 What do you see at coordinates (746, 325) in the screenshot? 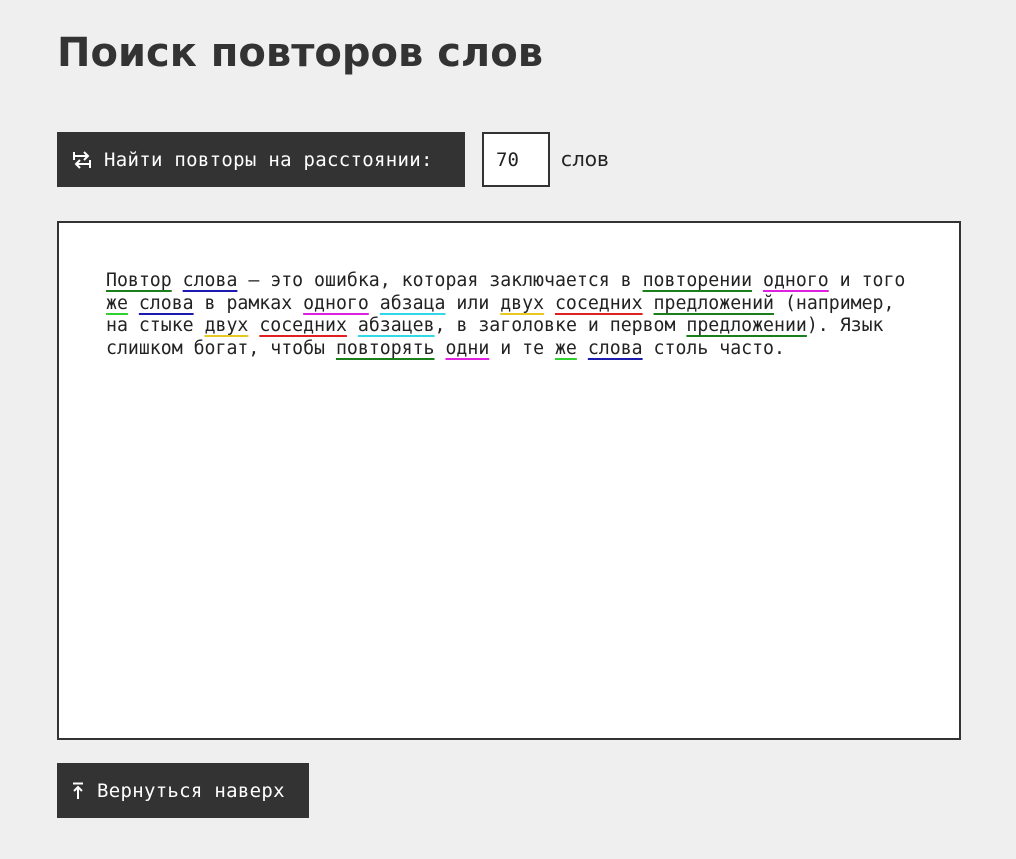
I see `repeated-word: предложении` at bounding box center [746, 325].